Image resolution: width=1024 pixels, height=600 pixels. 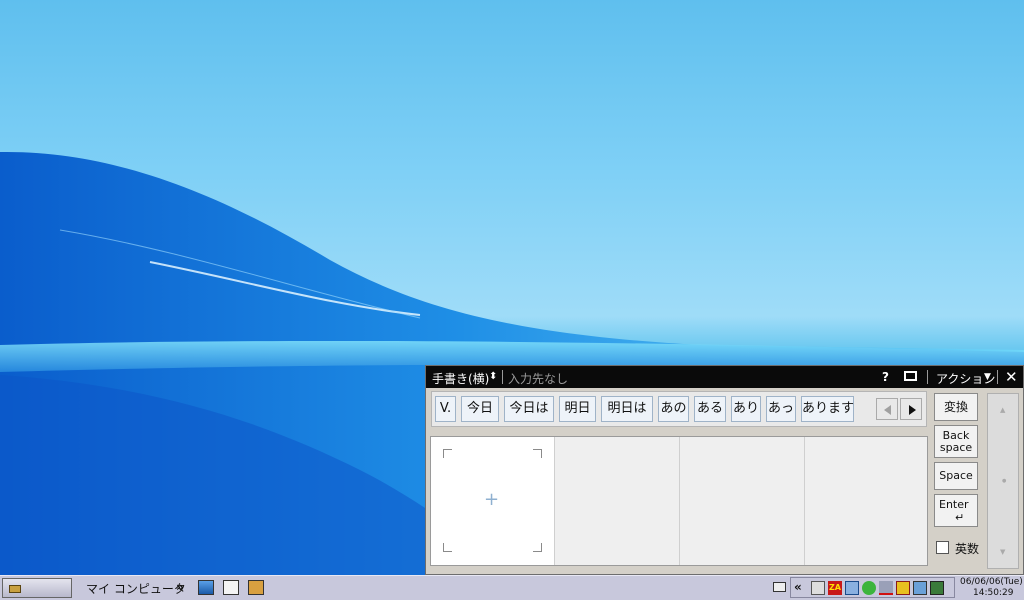 What do you see at coordinates (746, 409) in the screenshot?
I see `candidate-item: あり` at bounding box center [746, 409].